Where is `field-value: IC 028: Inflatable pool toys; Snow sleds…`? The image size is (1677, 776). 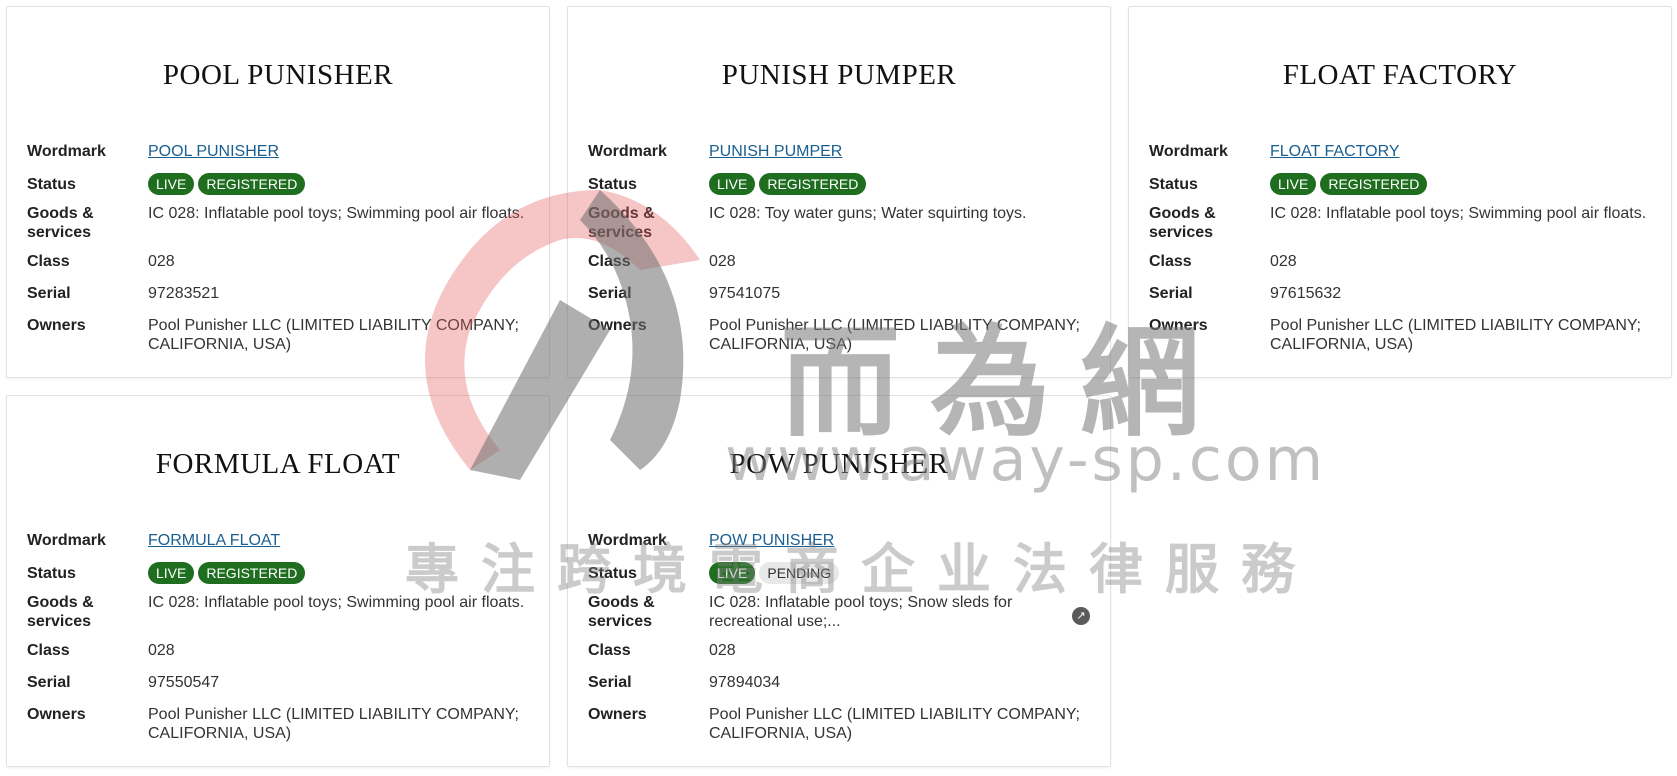 field-value: IC 028: Inflatable pool toys; Snow sleds… is located at coordinates (861, 612).